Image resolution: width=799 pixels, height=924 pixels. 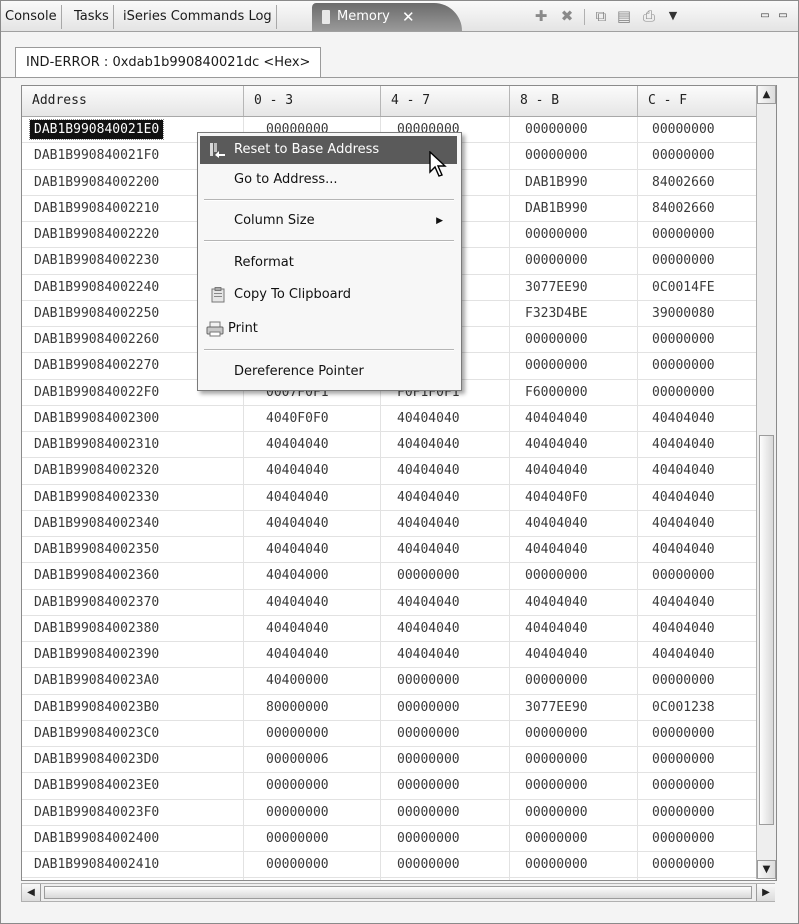 What do you see at coordinates (133, 760) in the screenshot?
I see `address-cell: DAB1B990840023D0` at bounding box center [133, 760].